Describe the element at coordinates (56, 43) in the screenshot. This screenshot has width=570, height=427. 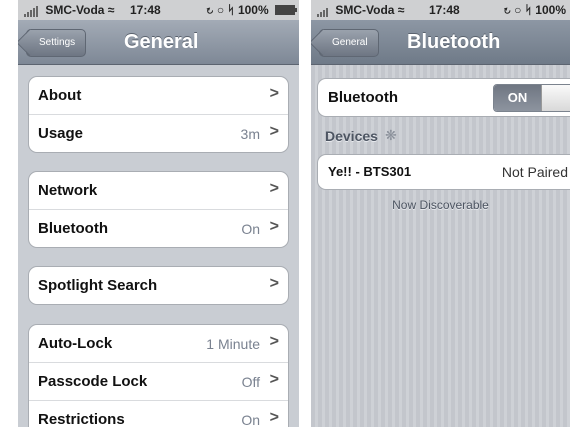
I see `settings-back-button: Settings` at that location.